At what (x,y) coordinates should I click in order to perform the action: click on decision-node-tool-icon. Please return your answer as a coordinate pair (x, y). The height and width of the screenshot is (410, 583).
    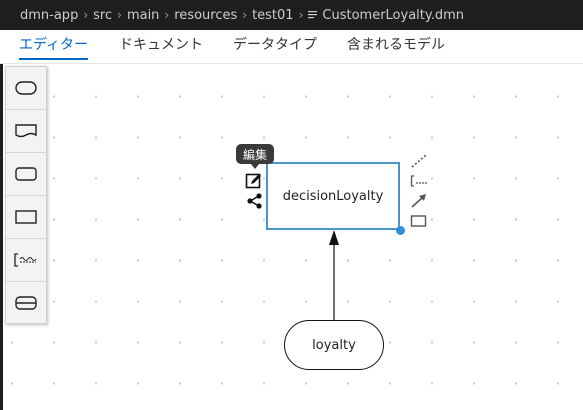
    Looking at the image, I should click on (419, 221).